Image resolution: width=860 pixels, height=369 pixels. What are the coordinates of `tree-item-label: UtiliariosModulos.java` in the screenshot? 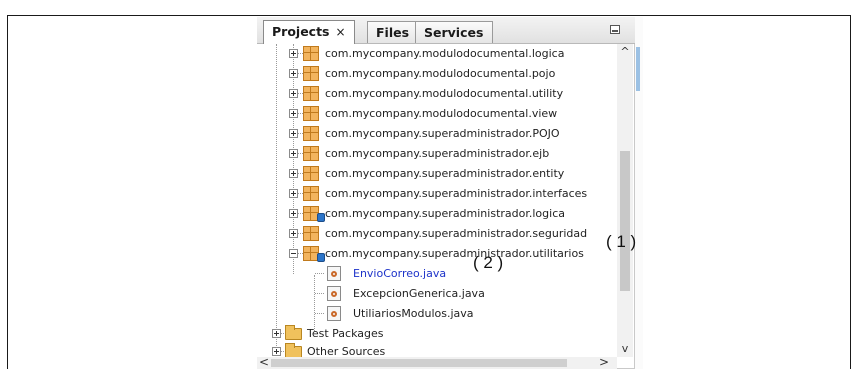 It's located at (413, 313).